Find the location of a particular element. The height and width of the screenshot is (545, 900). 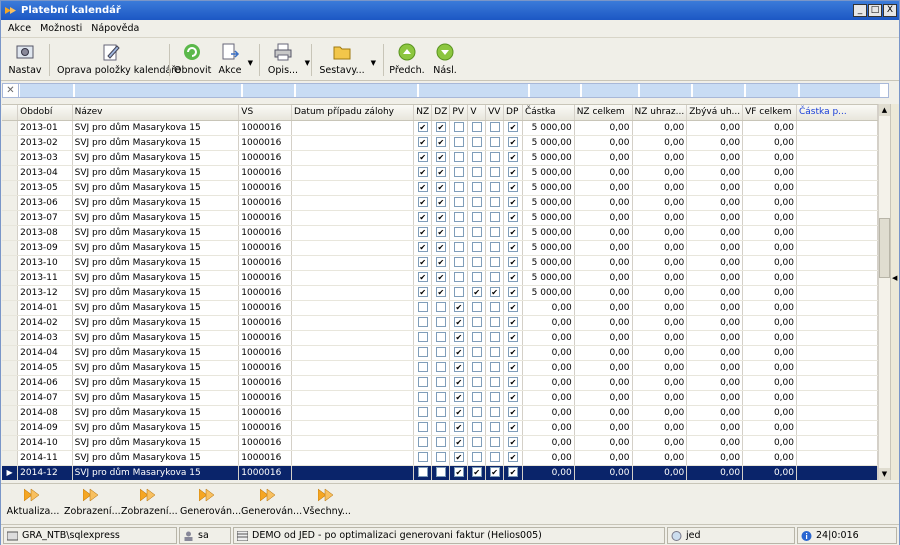

cell-obdobi: 2014-07 is located at coordinates (45, 398).